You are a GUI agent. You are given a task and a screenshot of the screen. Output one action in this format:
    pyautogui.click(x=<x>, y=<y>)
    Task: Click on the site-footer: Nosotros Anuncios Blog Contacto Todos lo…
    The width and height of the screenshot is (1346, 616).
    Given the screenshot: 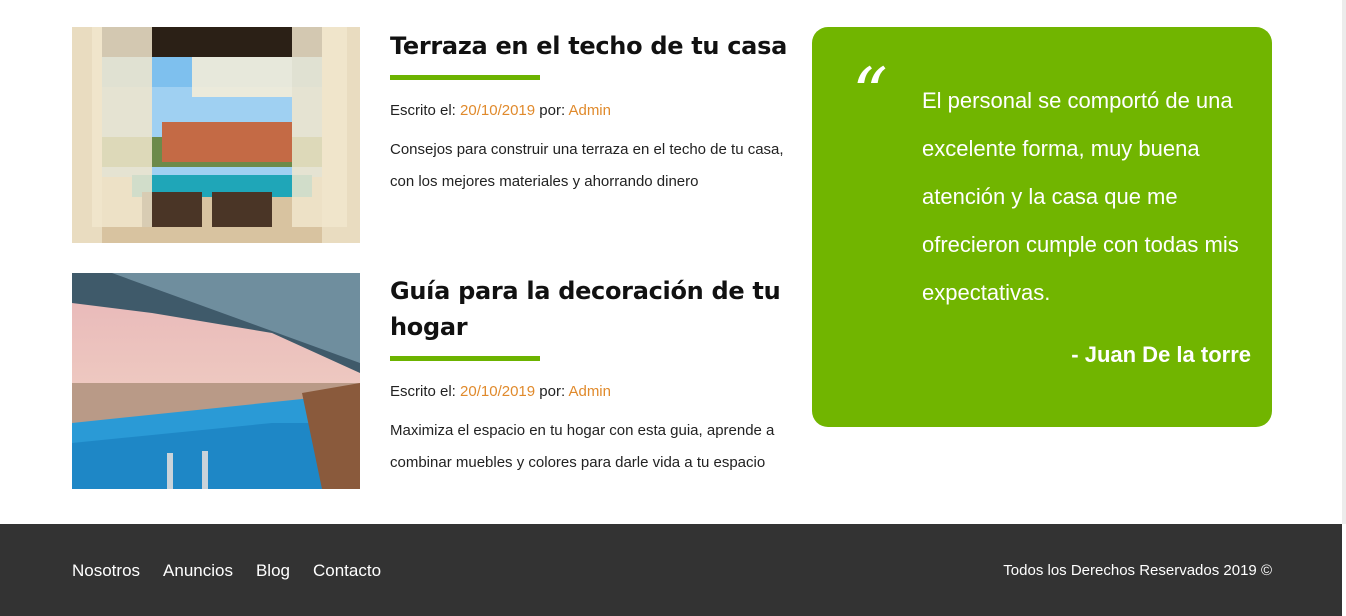 What is the action you would take?
    pyautogui.click(x=671, y=570)
    